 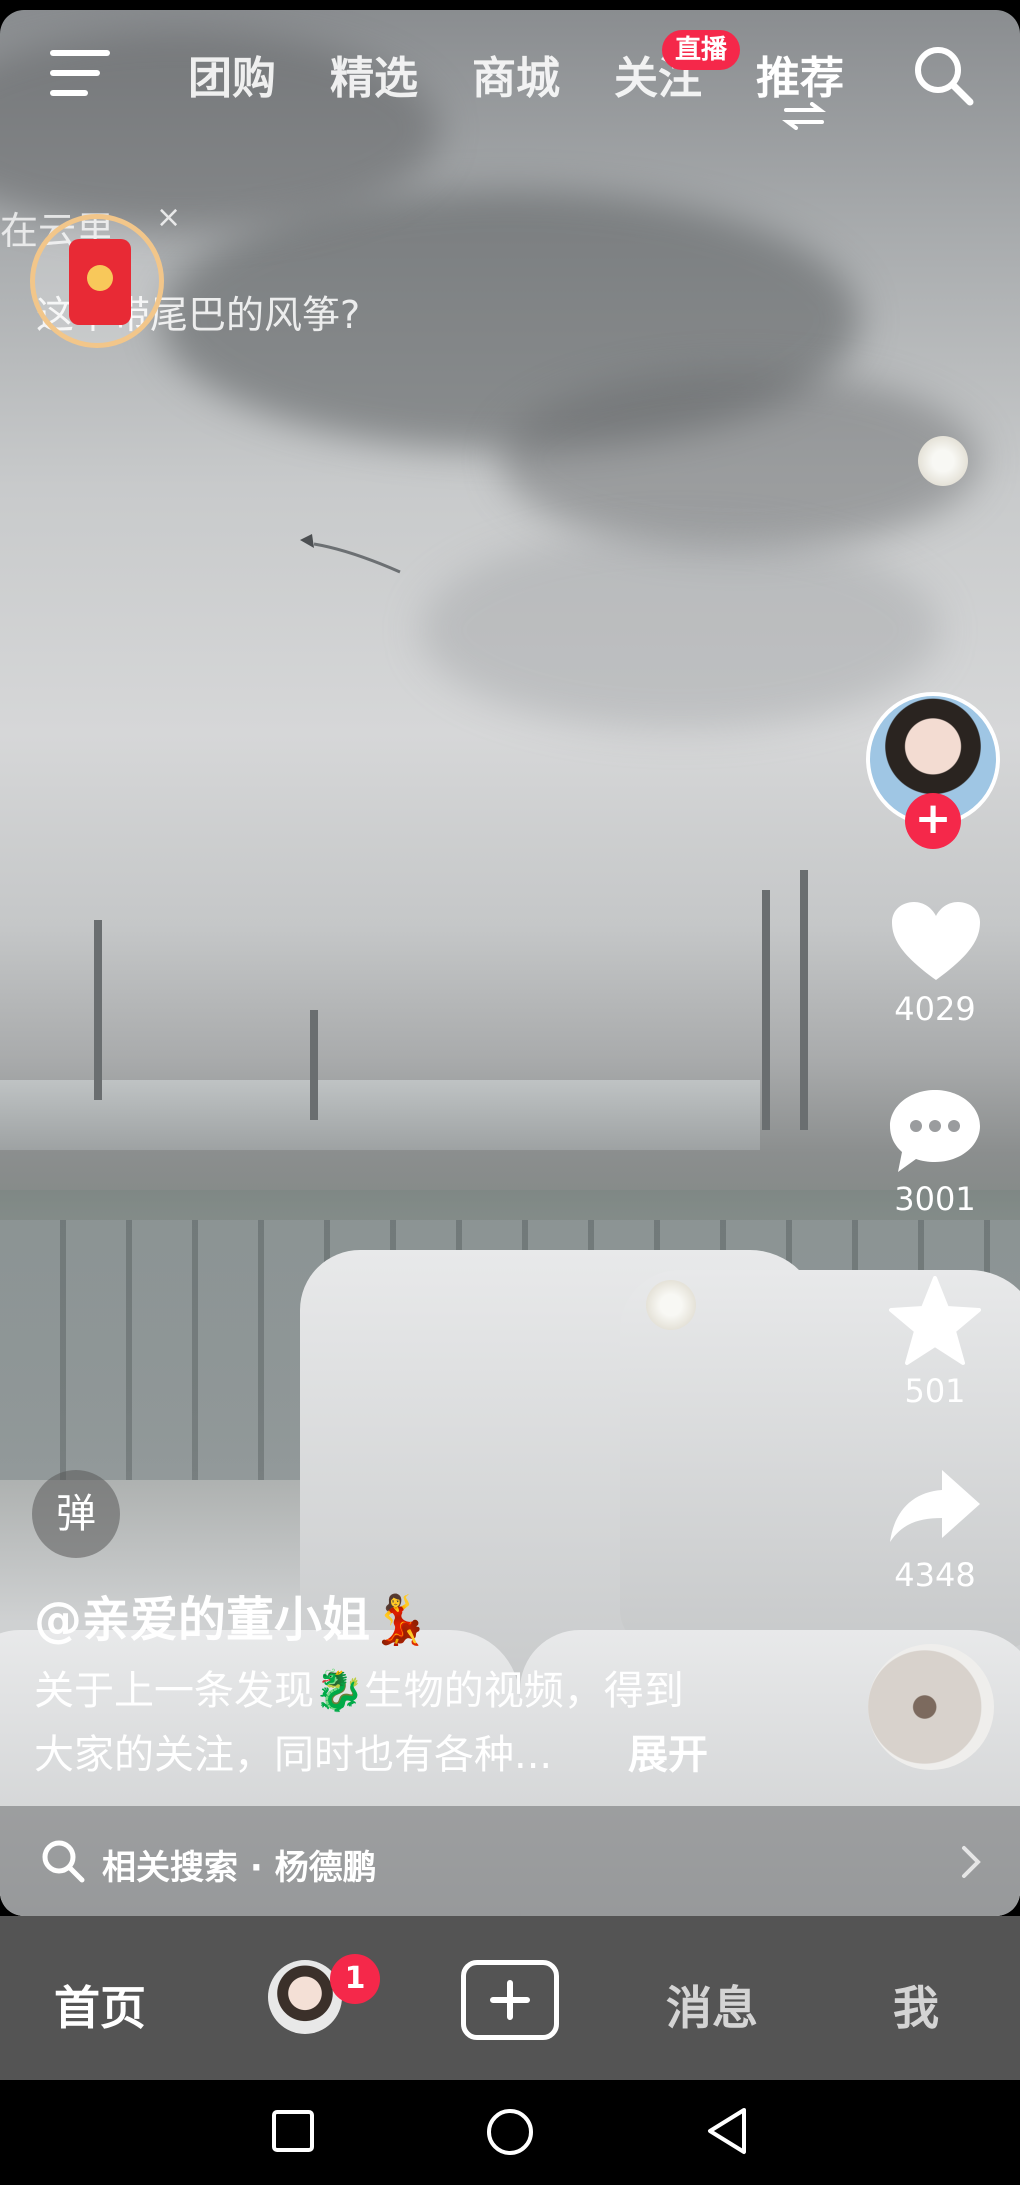 I want to click on like-count: 4029, so click(x=935, y=1009).